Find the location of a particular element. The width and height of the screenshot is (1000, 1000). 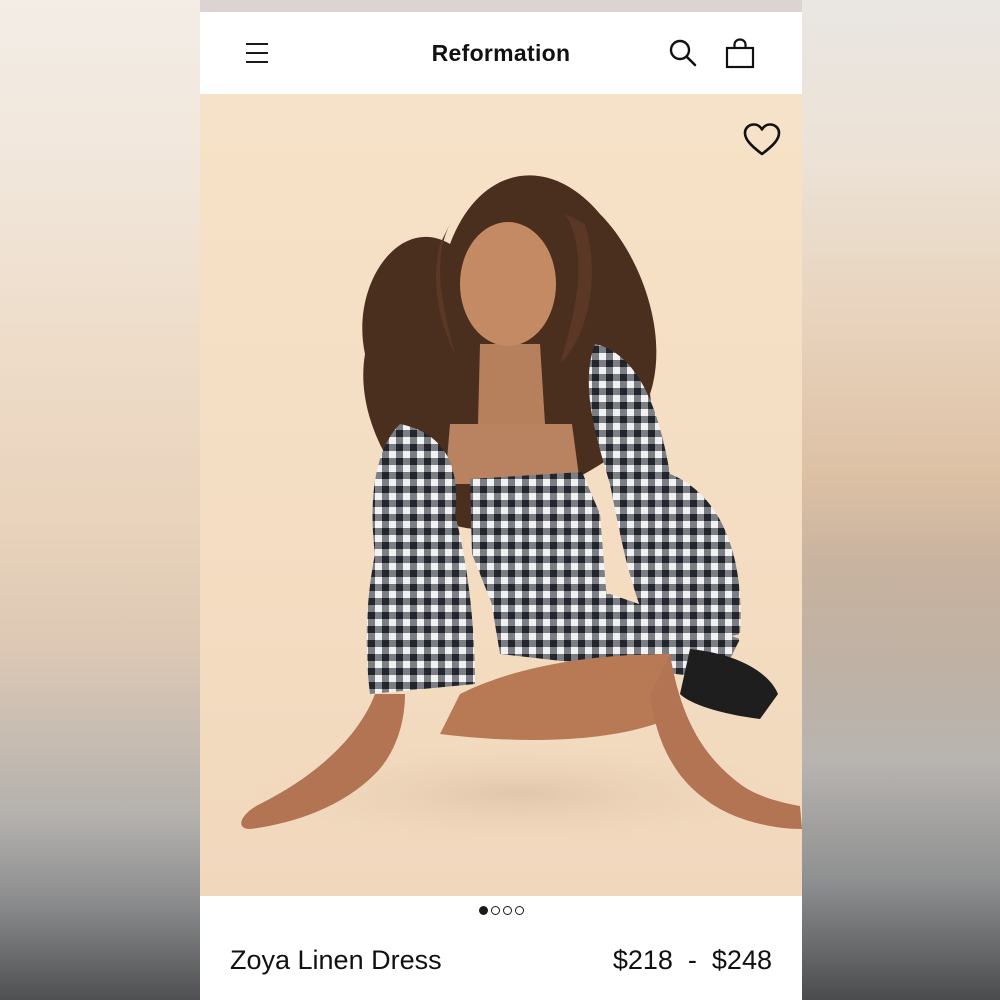

status-strip is located at coordinates (501, 6).